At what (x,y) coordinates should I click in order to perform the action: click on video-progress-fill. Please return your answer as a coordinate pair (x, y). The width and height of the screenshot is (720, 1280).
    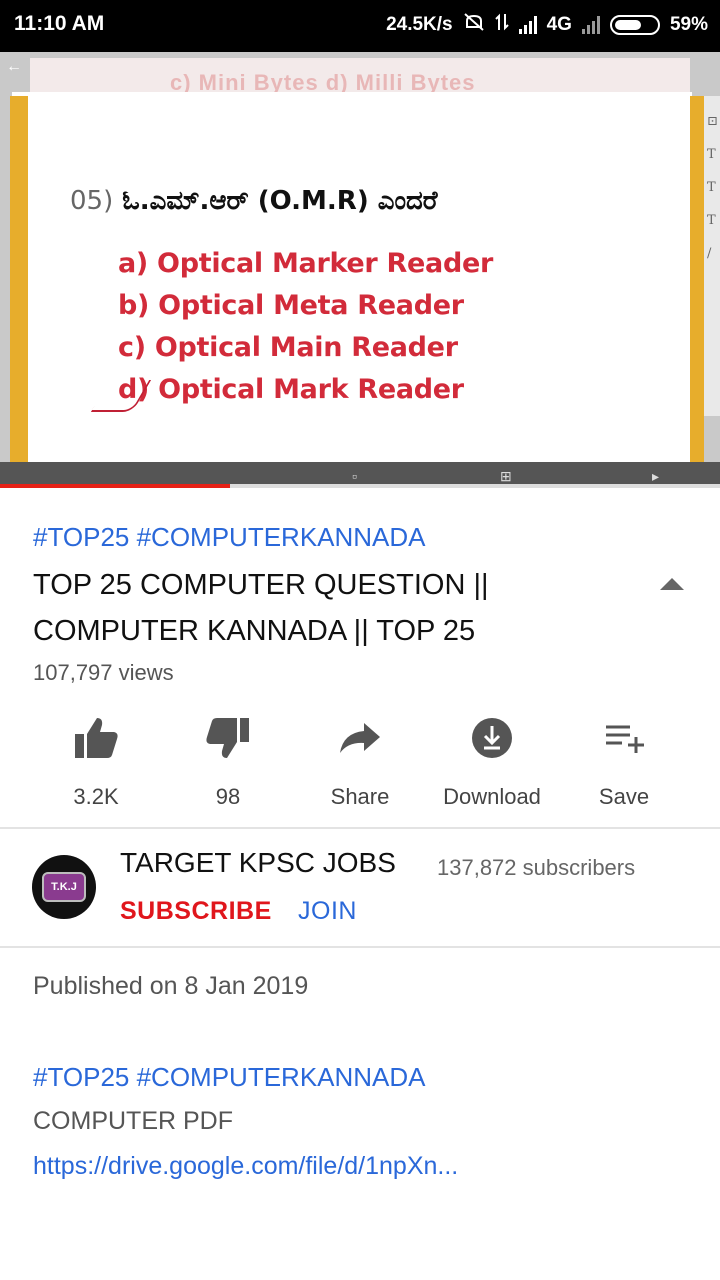
    Looking at the image, I should click on (115, 486).